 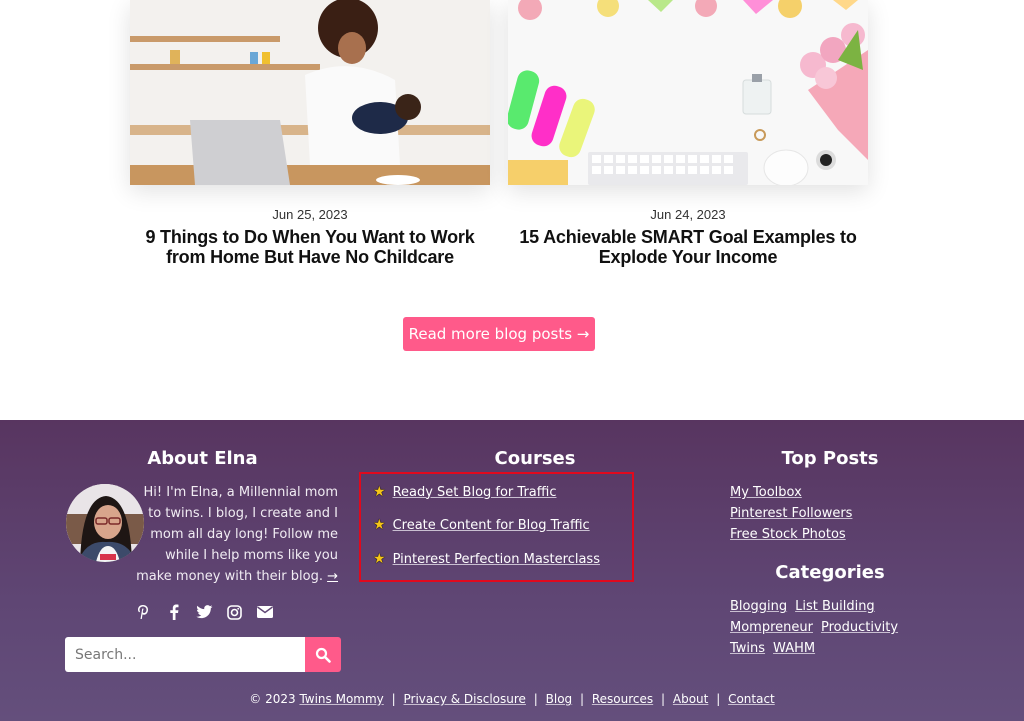 What do you see at coordinates (243, 513) in the screenshot?
I see `about-bio-line: to twins. I blog, I create and I` at bounding box center [243, 513].